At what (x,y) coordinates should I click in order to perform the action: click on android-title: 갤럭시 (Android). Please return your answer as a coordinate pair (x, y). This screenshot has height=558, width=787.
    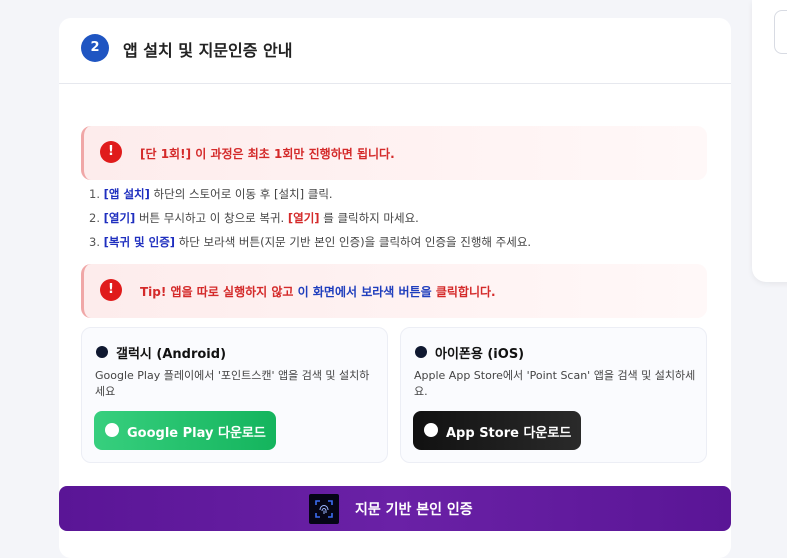
    Looking at the image, I should click on (171, 354).